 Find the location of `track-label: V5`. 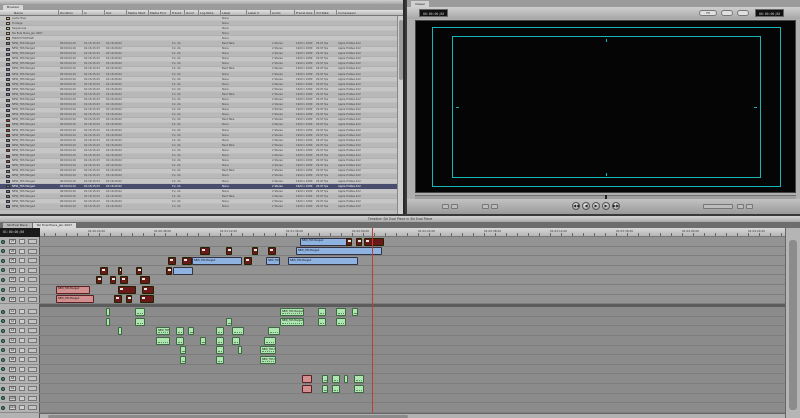

track-label: V5 is located at coordinates (12, 261).